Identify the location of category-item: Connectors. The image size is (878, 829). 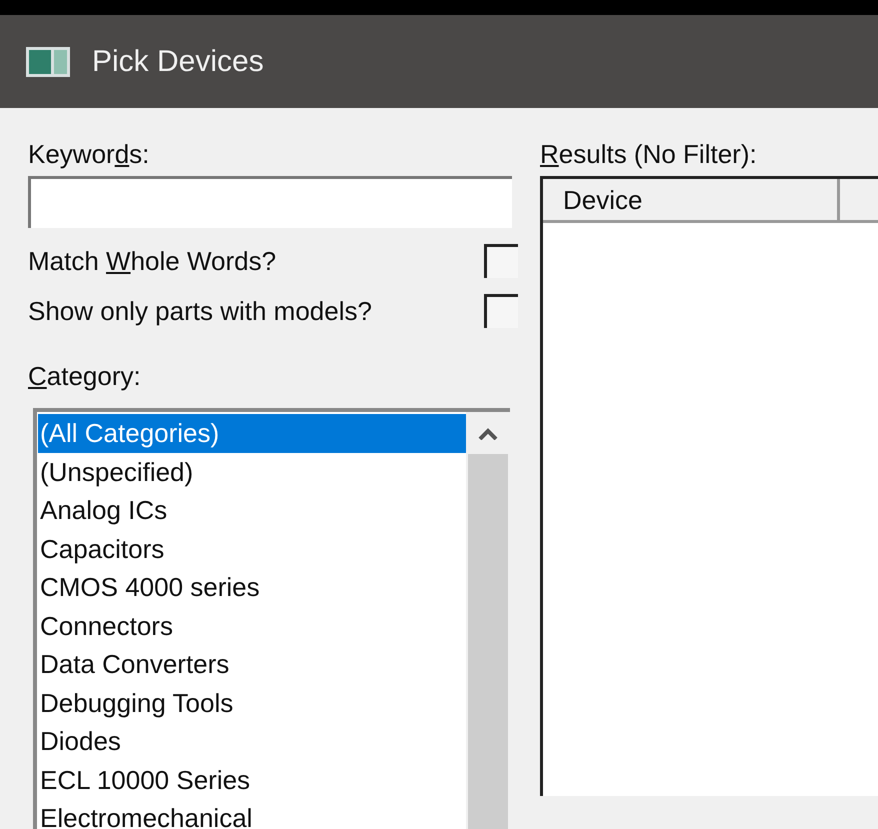
(252, 625).